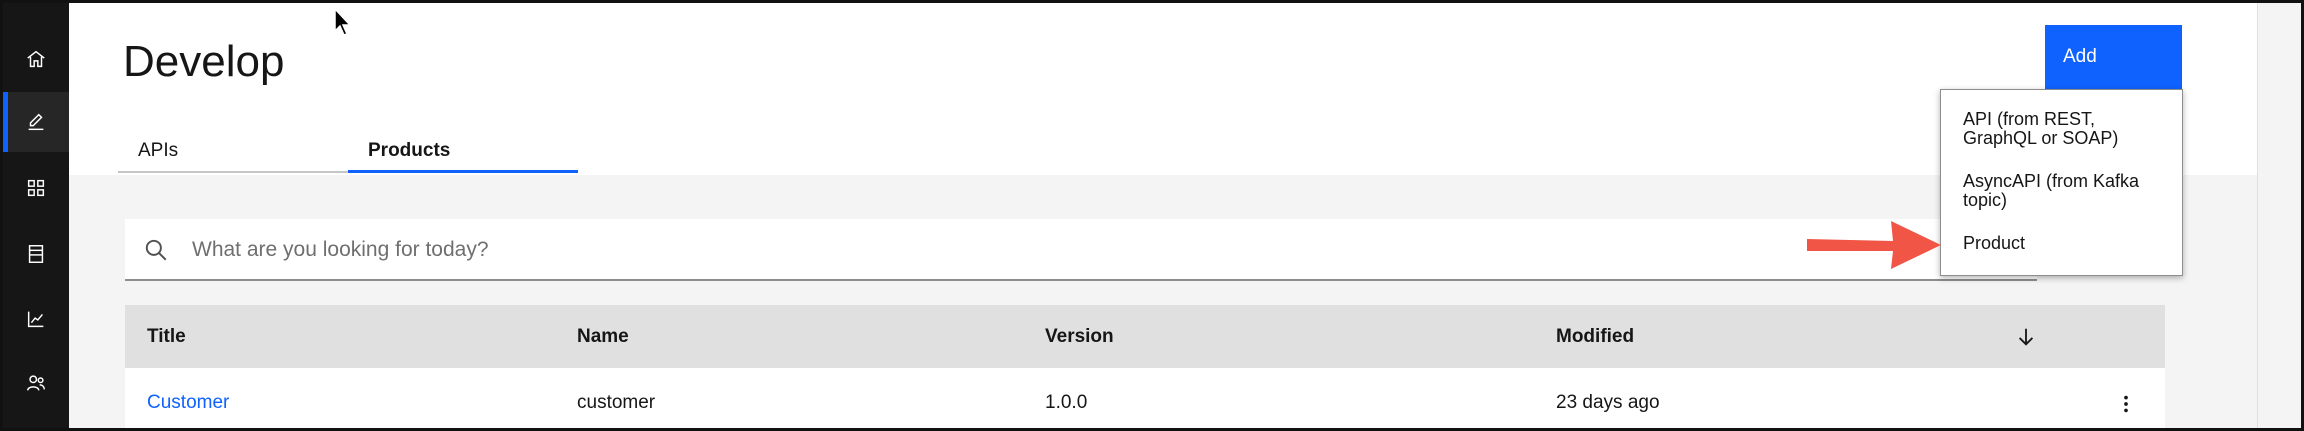 The height and width of the screenshot is (431, 2304). What do you see at coordinates (1092, 250) in the screenshot?
I see `search-input` at bounding box center [1092, 250].